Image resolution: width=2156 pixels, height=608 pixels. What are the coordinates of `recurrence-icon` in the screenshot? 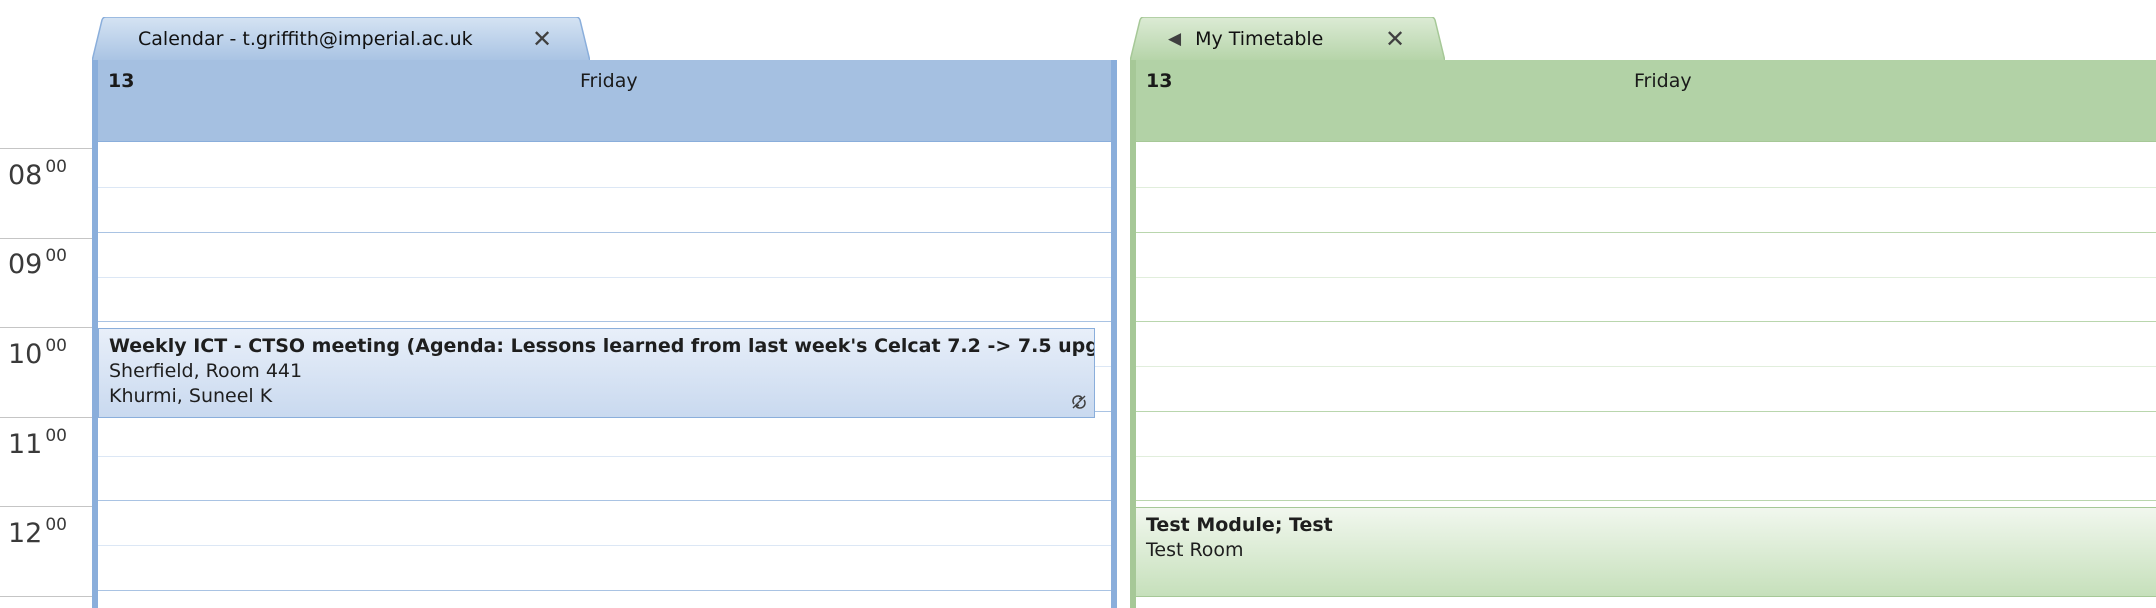 It's located at (1079, 402).